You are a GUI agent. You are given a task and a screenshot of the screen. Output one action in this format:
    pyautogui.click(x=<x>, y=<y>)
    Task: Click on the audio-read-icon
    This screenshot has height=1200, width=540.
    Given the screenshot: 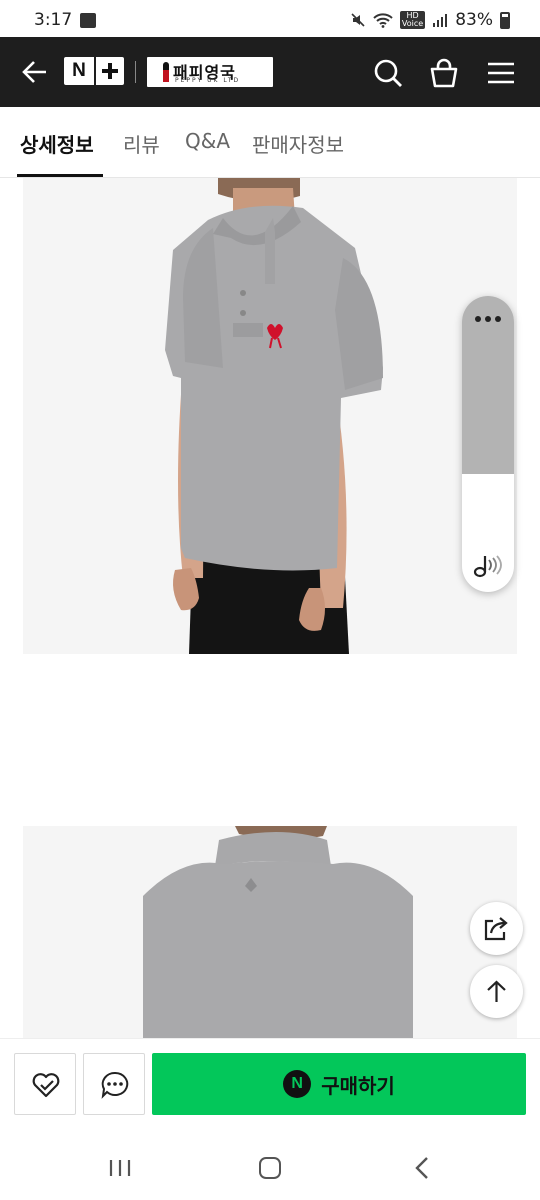 What is the action you would take?
    pyautogui.click(x=488, y=565)
    